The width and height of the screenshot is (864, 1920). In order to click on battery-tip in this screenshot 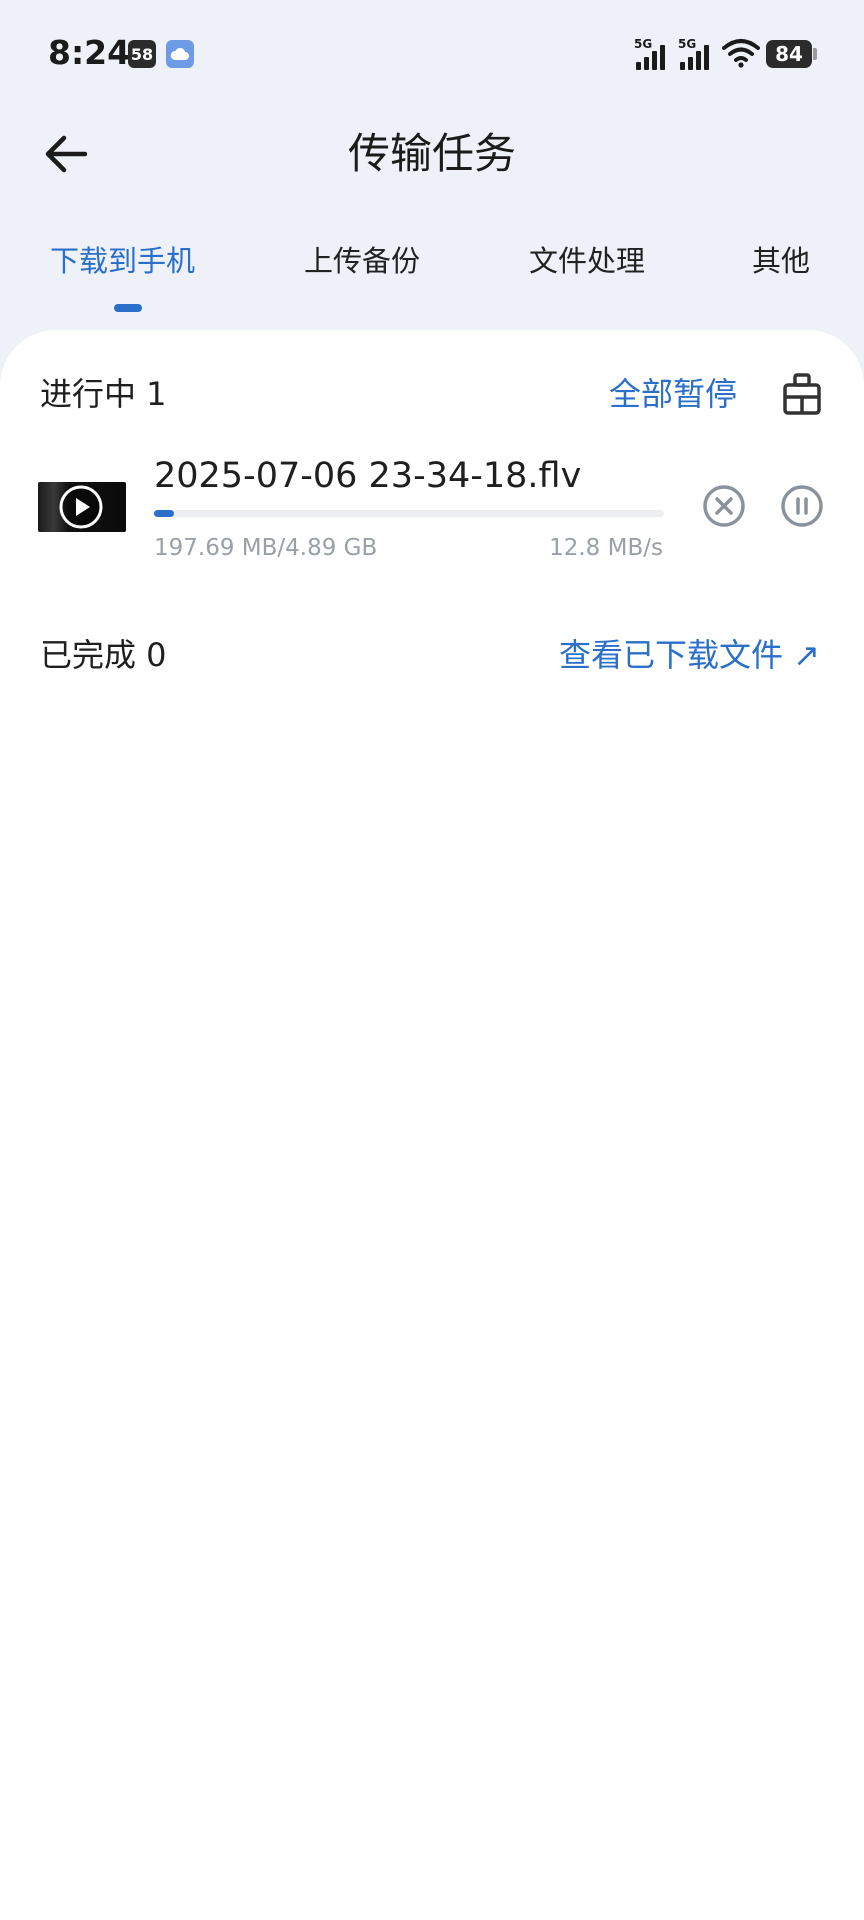, I will do `click(815, 54)`.